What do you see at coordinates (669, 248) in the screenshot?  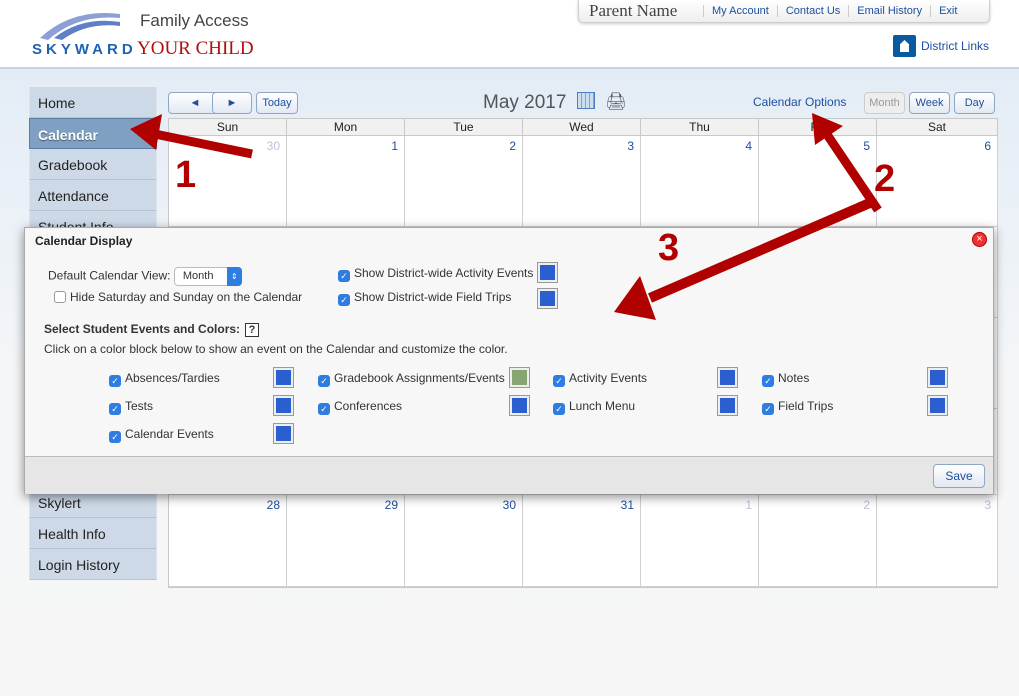 I see `annotation-3: 3` at bounding box center [669, 248].